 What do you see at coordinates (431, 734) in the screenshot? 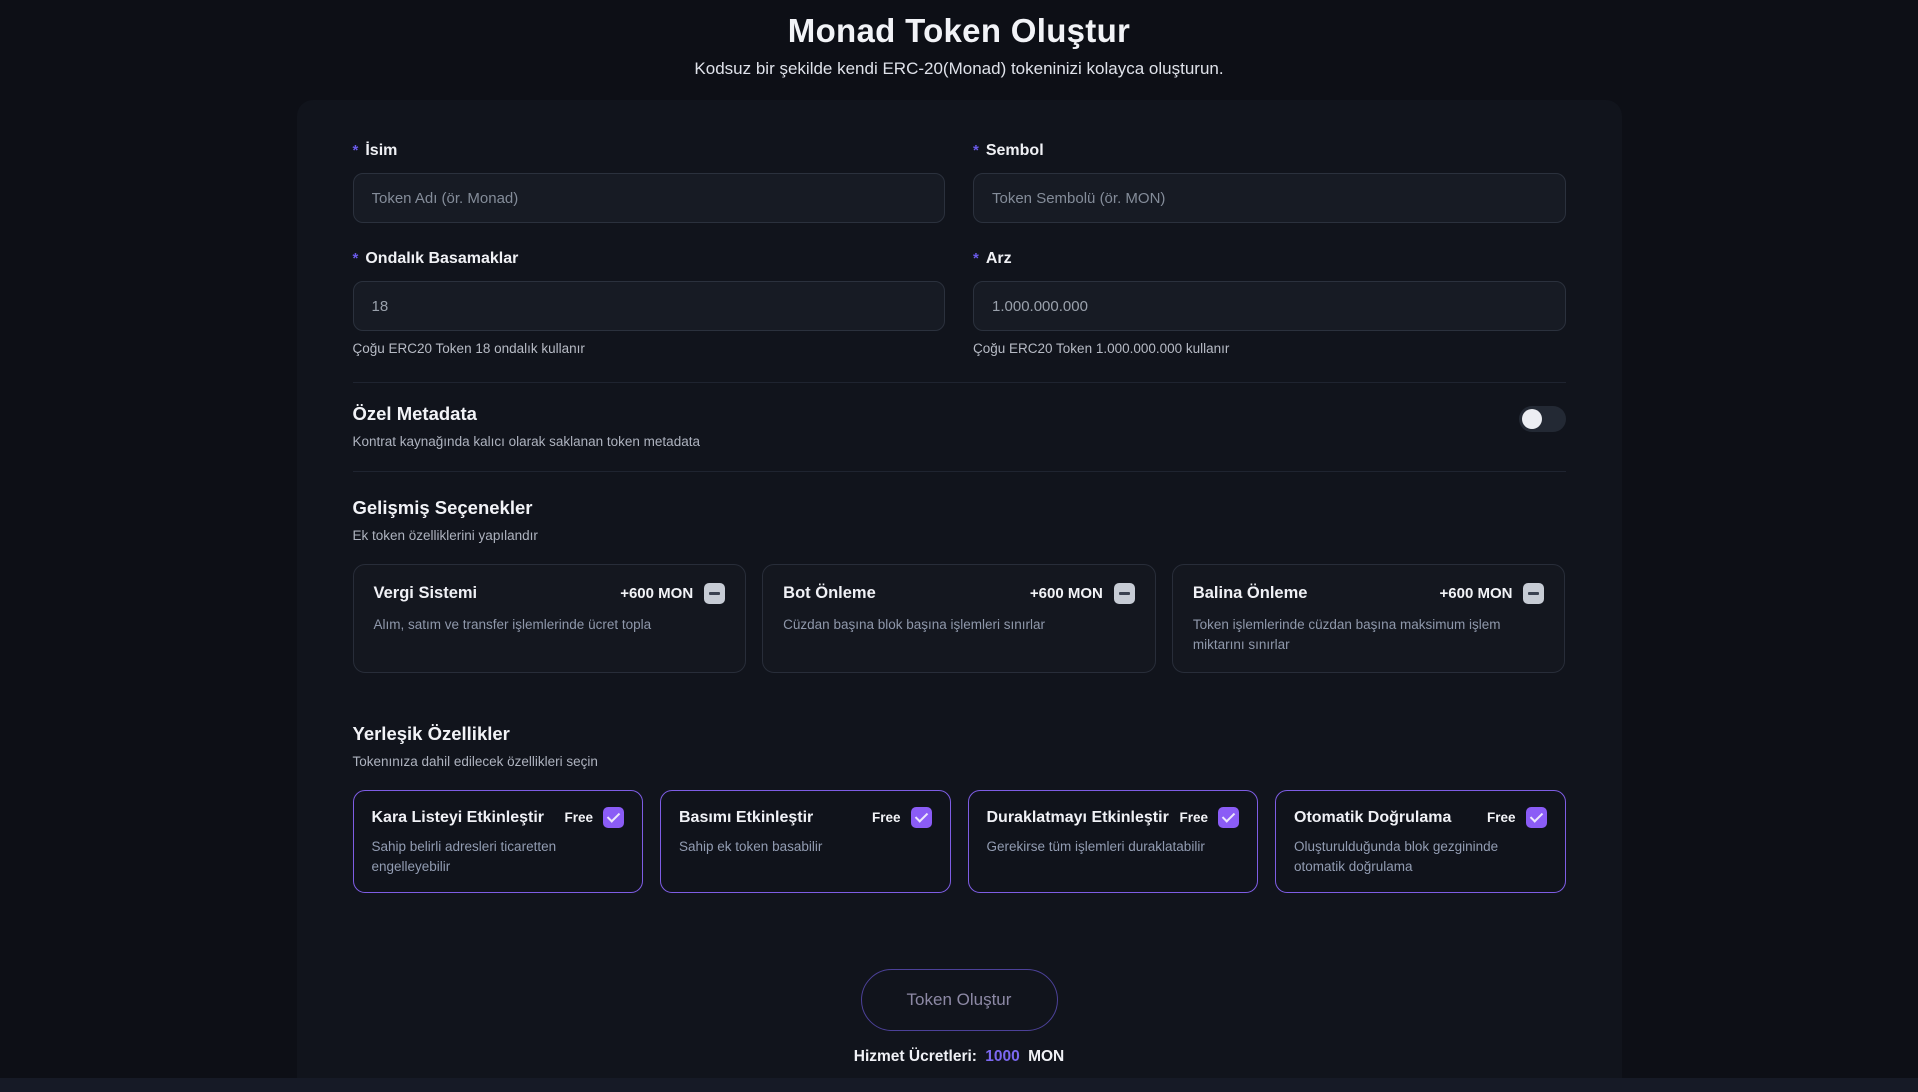
I see `builtin-features-title: Yerleşik Özellikler` at bounding box center [431, 734].